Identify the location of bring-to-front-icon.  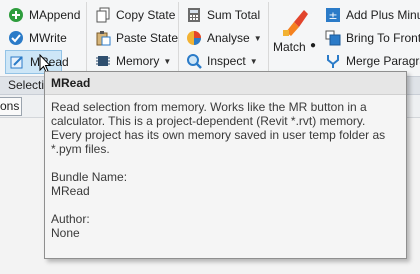
(333, 38).